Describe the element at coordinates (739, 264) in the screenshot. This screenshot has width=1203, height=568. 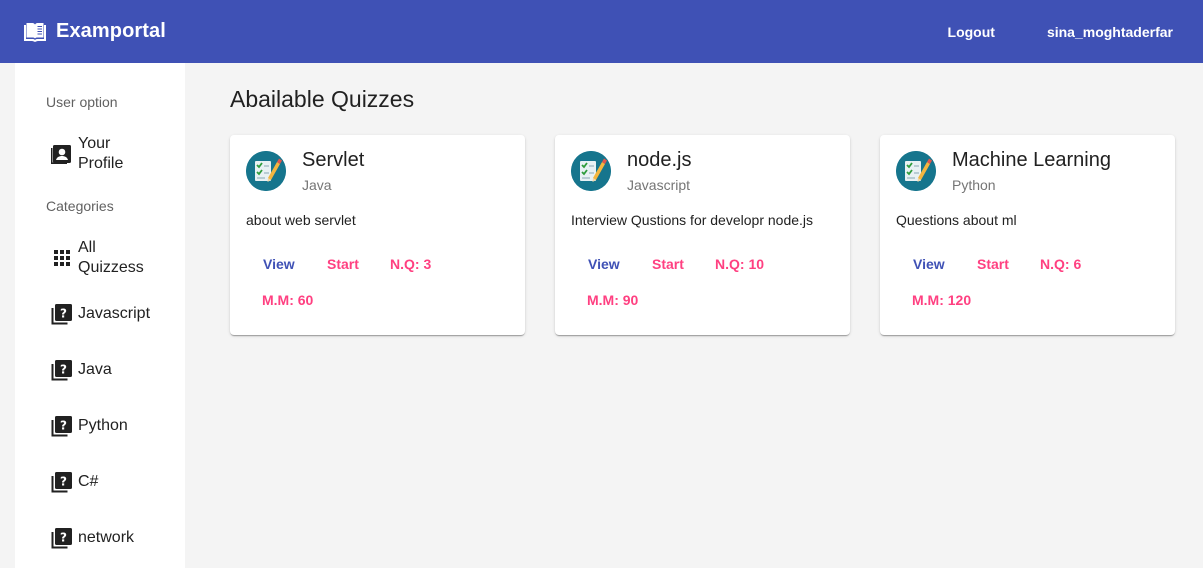
I see `number-of-questions: N.Q: 10` at that location.